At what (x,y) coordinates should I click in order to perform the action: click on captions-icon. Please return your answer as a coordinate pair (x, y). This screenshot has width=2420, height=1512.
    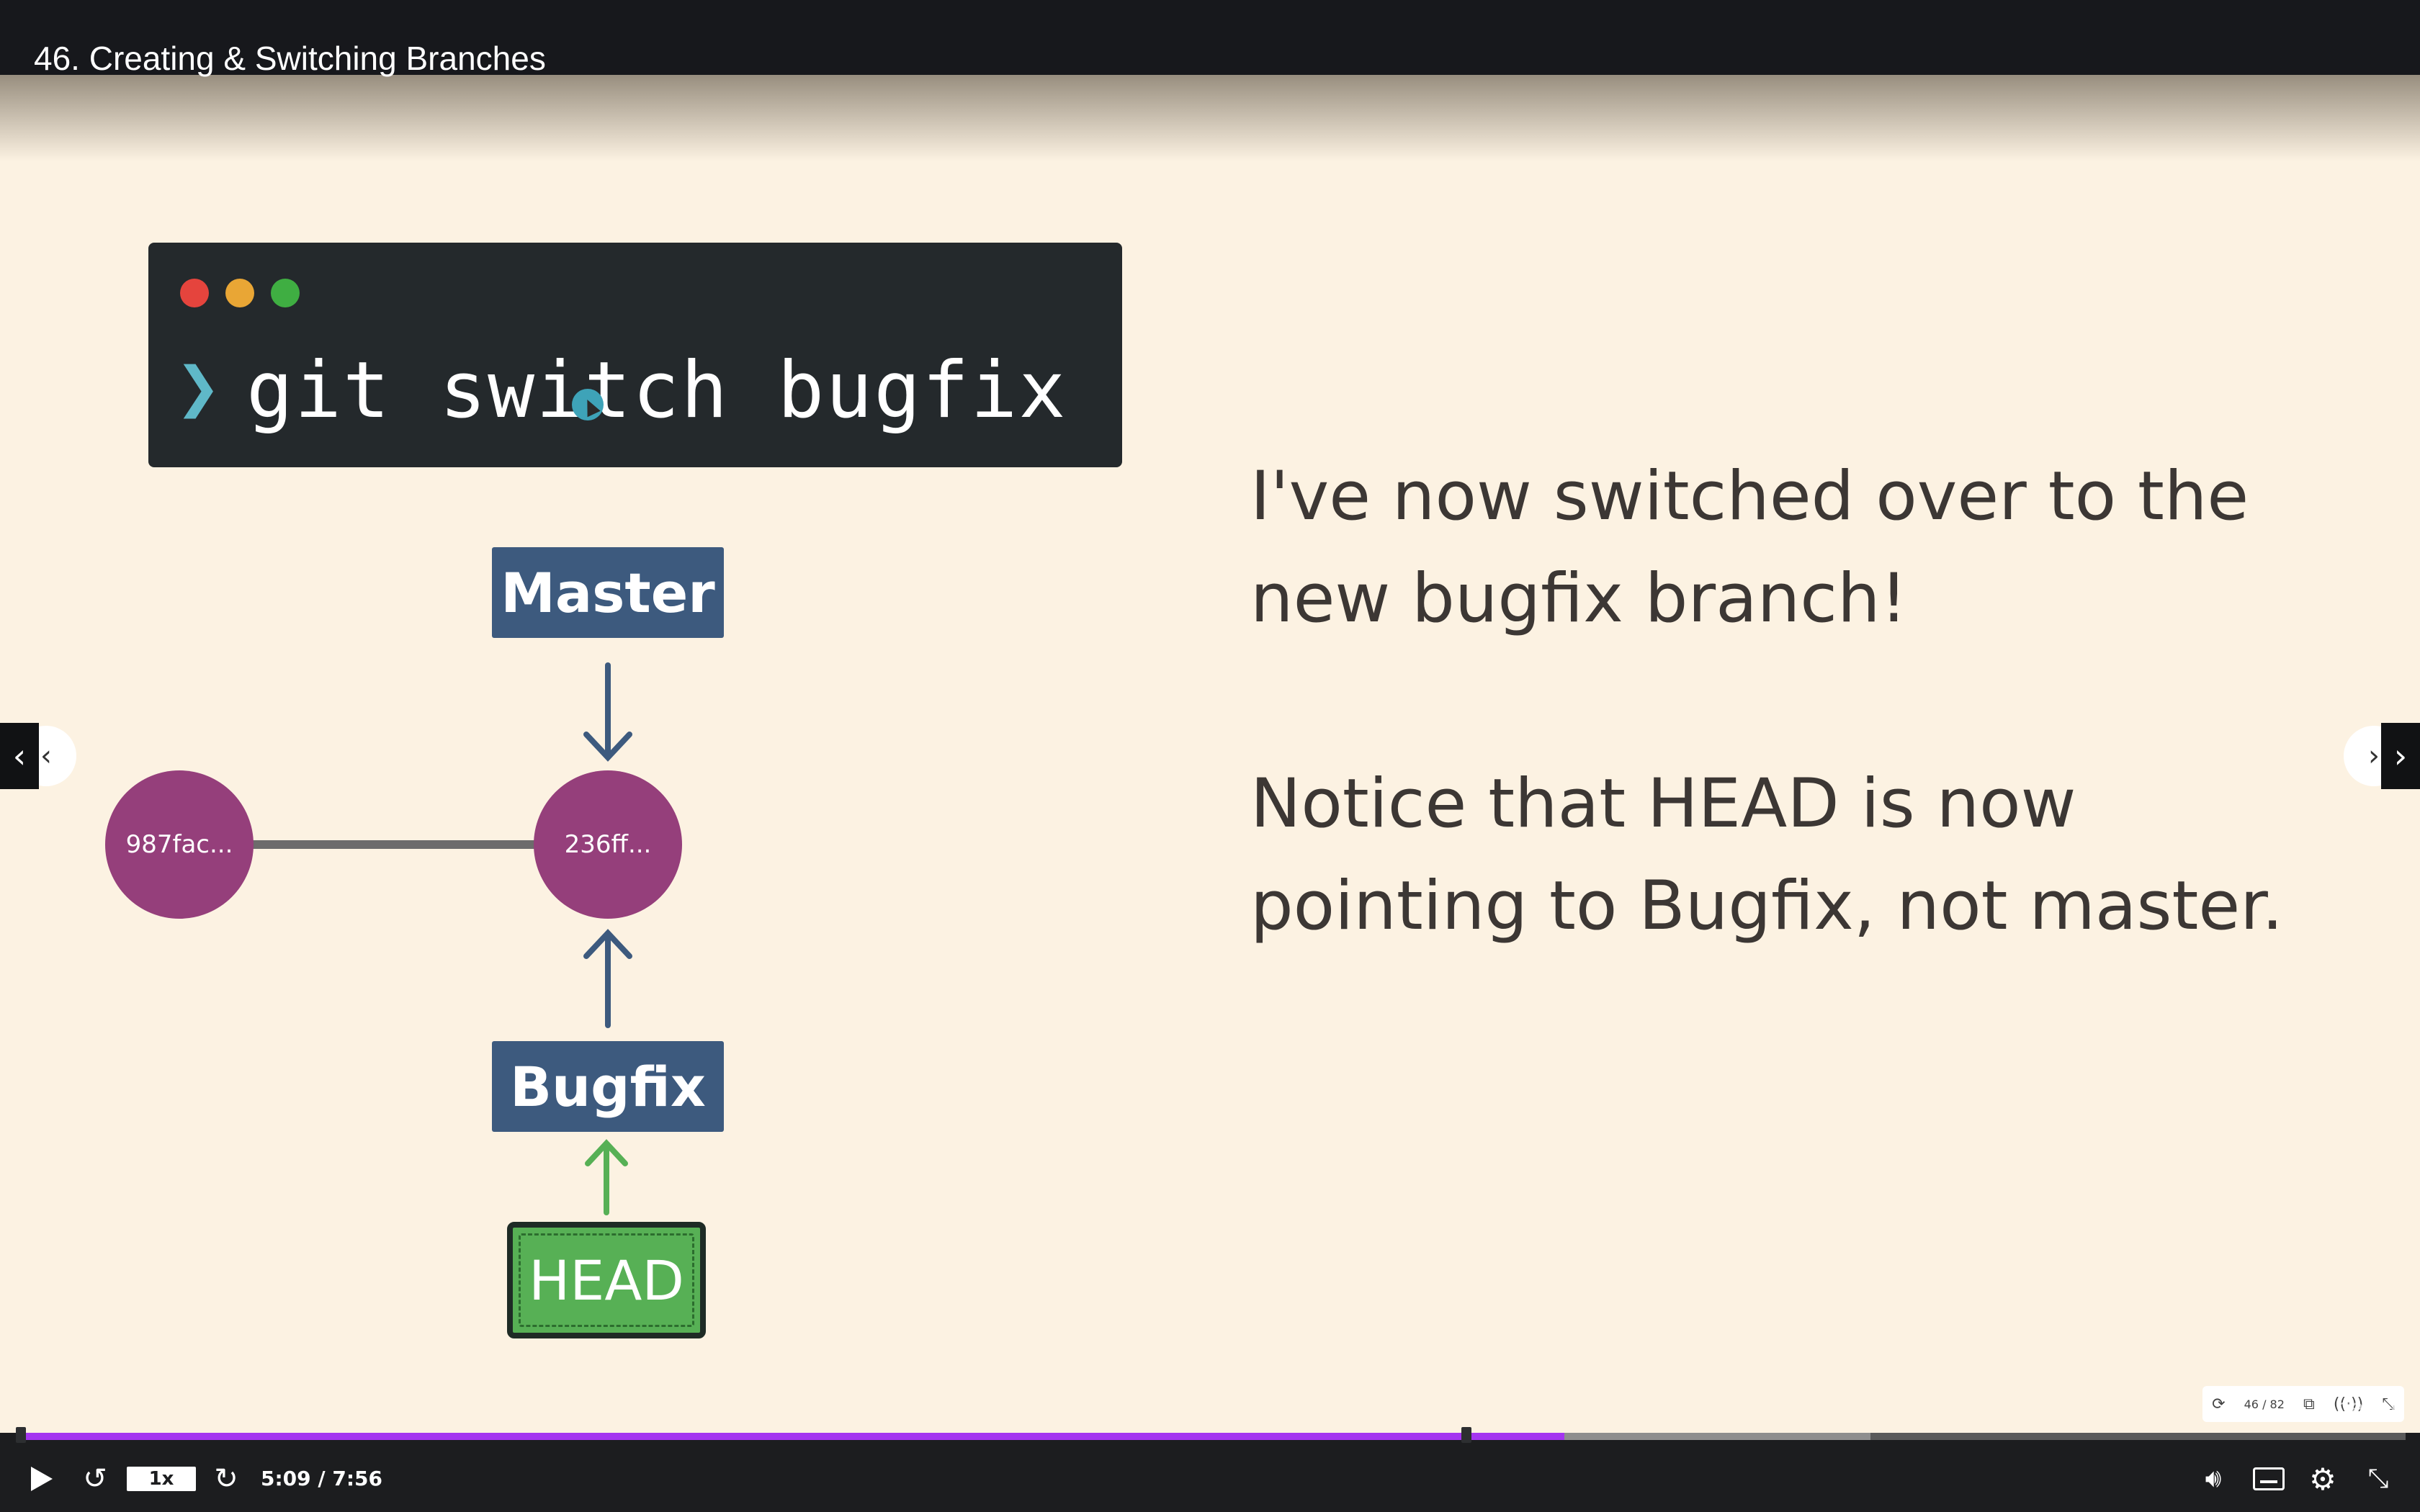
    Looking at the image, I should click on (2269, 1478).